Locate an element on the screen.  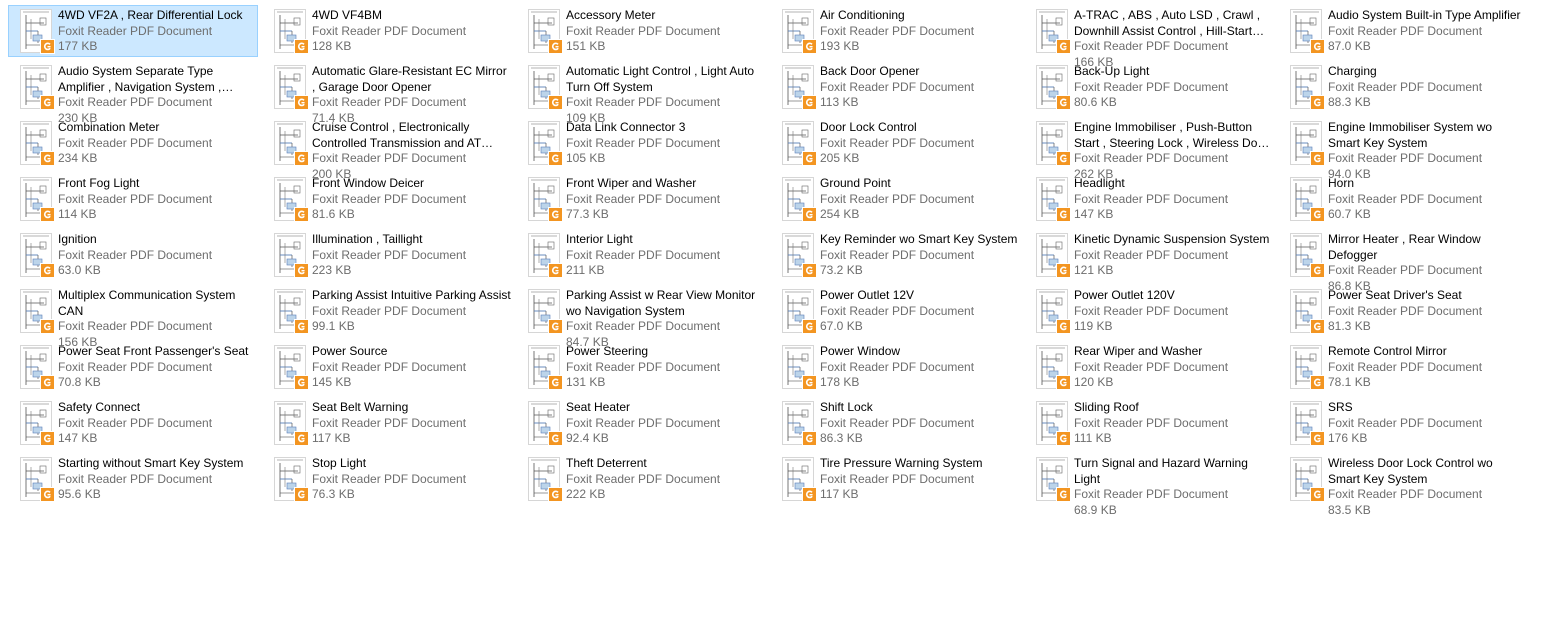
file-name: Kinetic Dynamic Suspension System is located at coordinates (1172, 239).